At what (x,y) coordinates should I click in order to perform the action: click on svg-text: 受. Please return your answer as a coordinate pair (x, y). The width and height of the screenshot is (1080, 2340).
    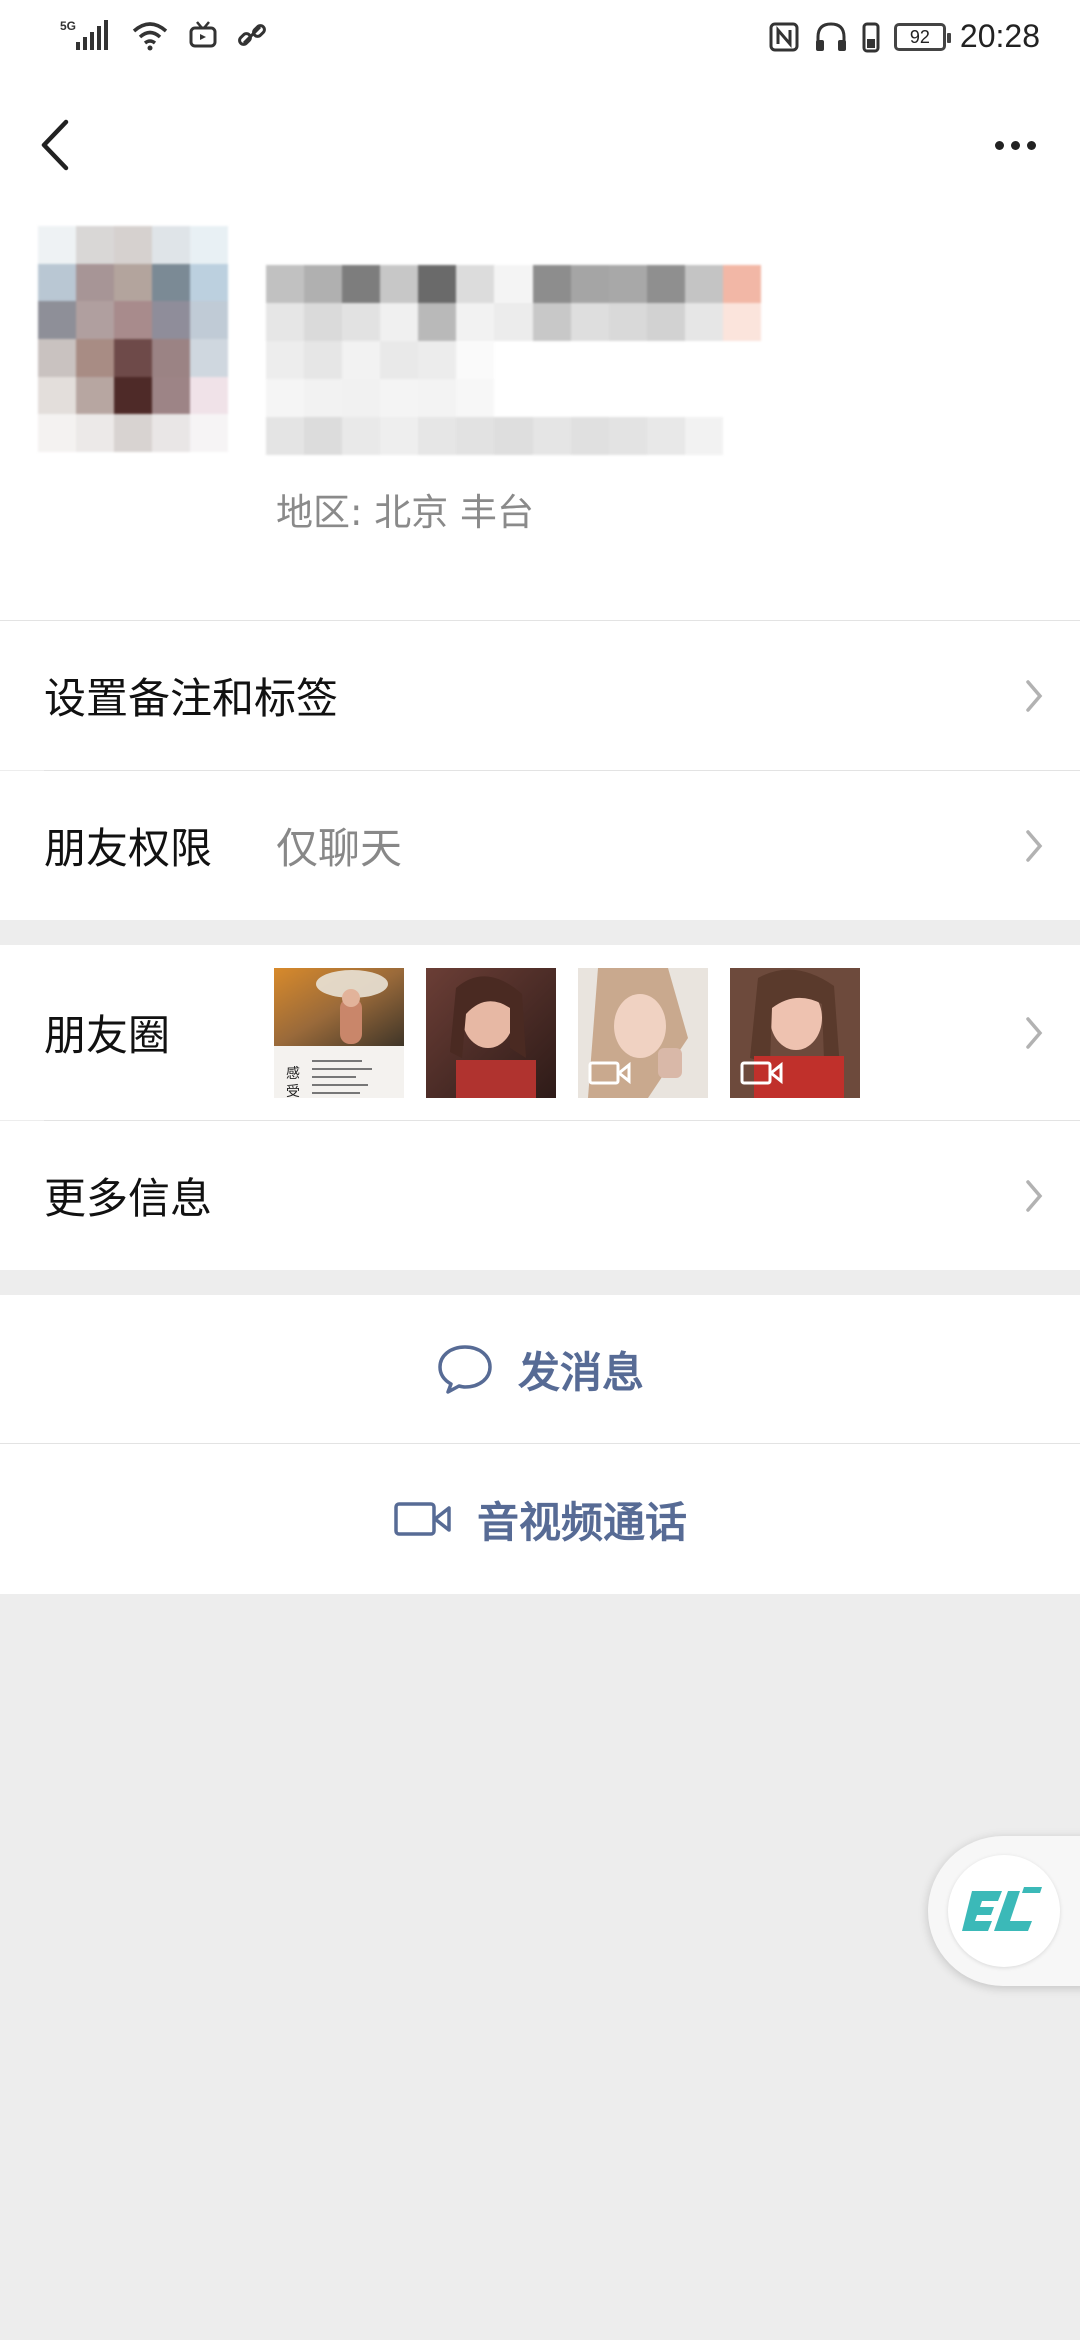
    Looking at the image, I should click on (293, 1091).